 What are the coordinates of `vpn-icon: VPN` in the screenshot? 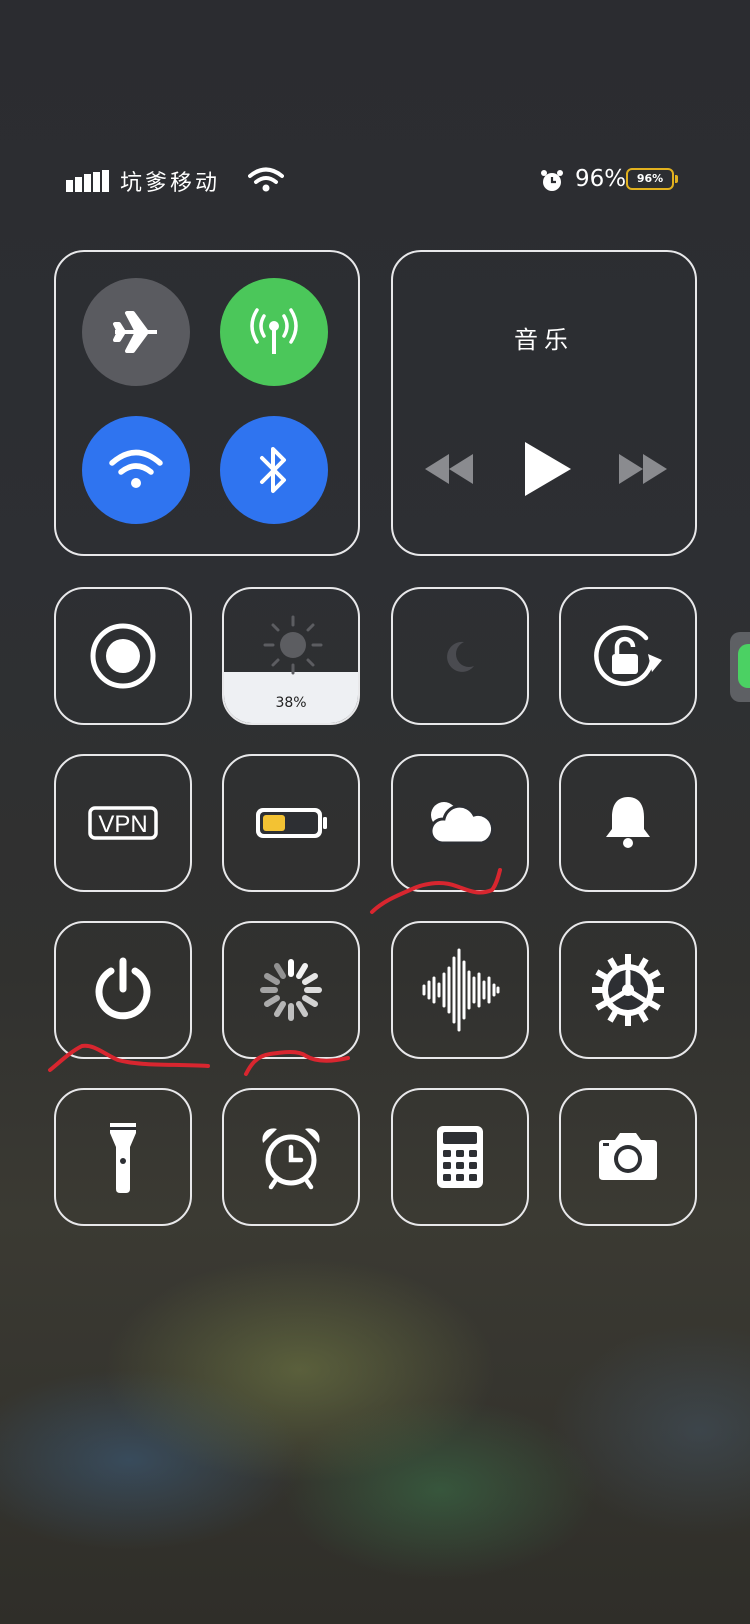 It's located at (123, 823).